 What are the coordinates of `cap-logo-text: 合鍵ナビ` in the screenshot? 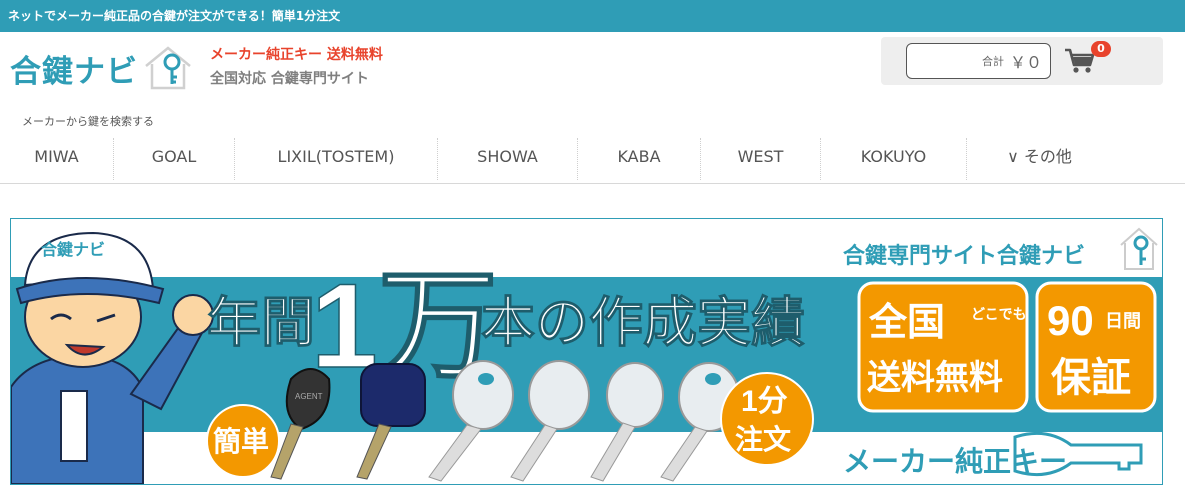 It's located at (73, 249).